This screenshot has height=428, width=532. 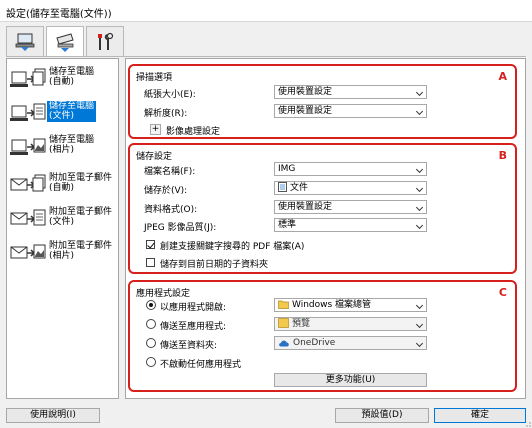 What do you see at coordinates (502, 292) in the screenshot?
I see `callout-letter-c: C` at bounding box center [502, 292].